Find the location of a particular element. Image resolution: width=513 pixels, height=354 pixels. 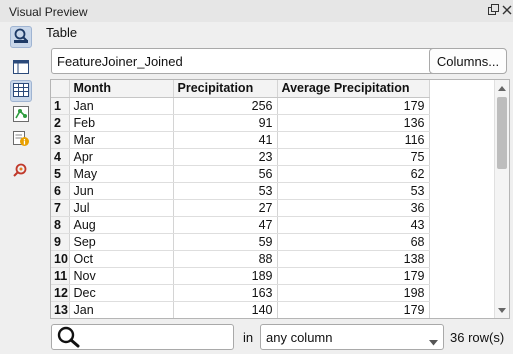

cell-average-precipitation: 75 is located at coordinates (353, 157).